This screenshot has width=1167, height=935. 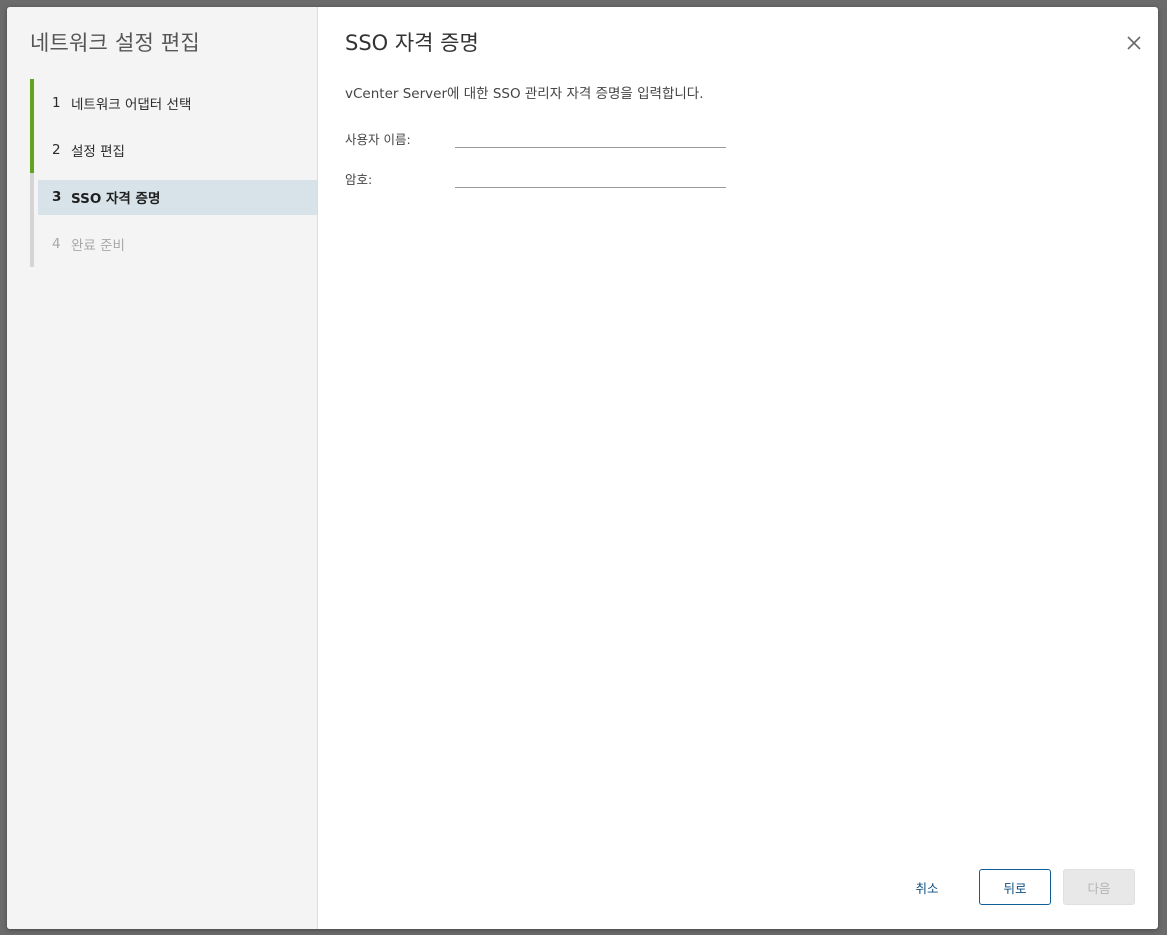 I want to click on close-icon, so click(x=1134, y=43).